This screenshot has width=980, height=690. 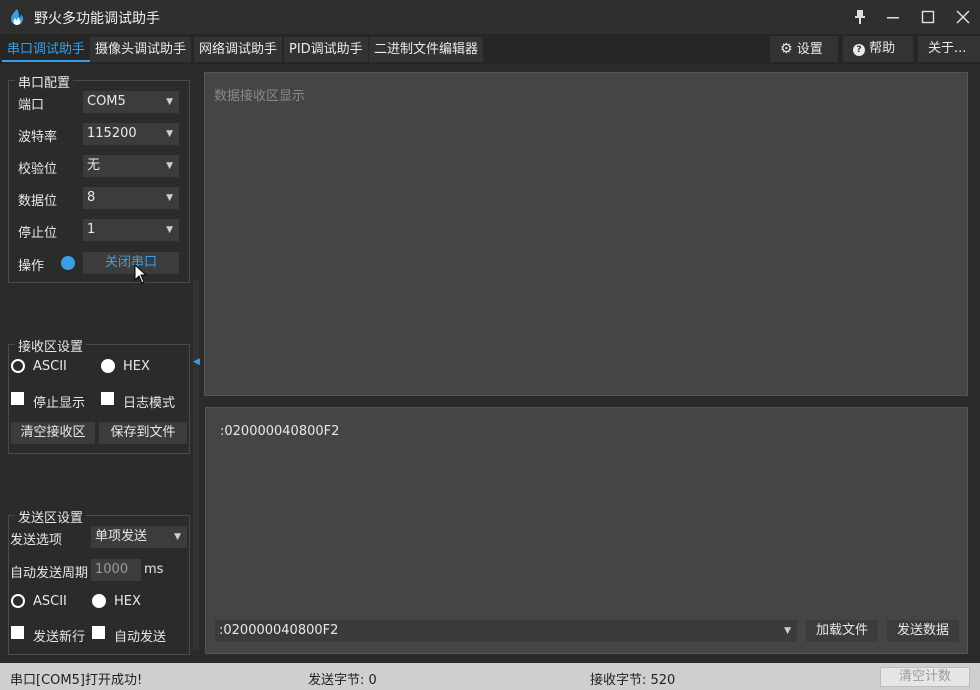 What do you see at coordinates (91, 229) in the screenshot?
I see `stopbits-value: 1` at bounding box center [91, 229].